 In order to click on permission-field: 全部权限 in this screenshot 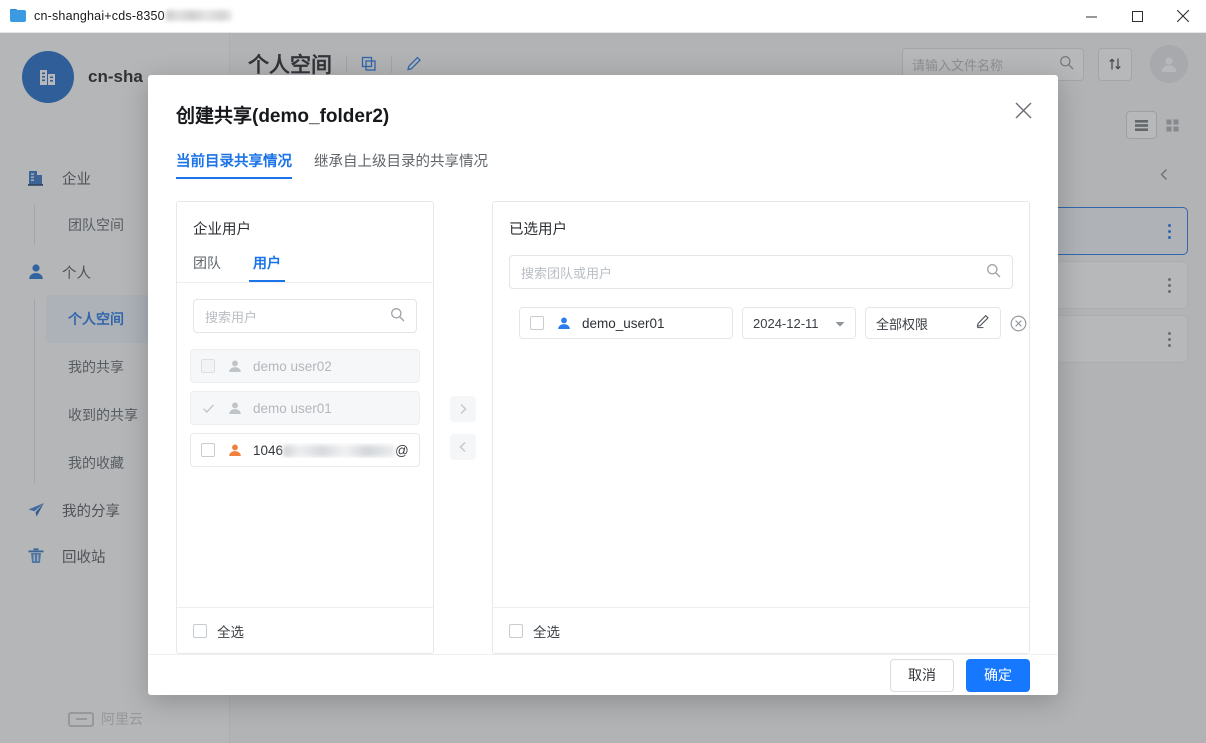, I will do `click(933, 323)`.